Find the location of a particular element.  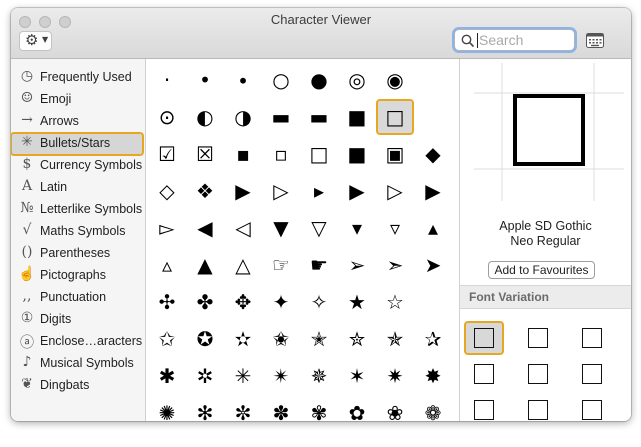

character-cell: • is located at coordinates (205, 80).